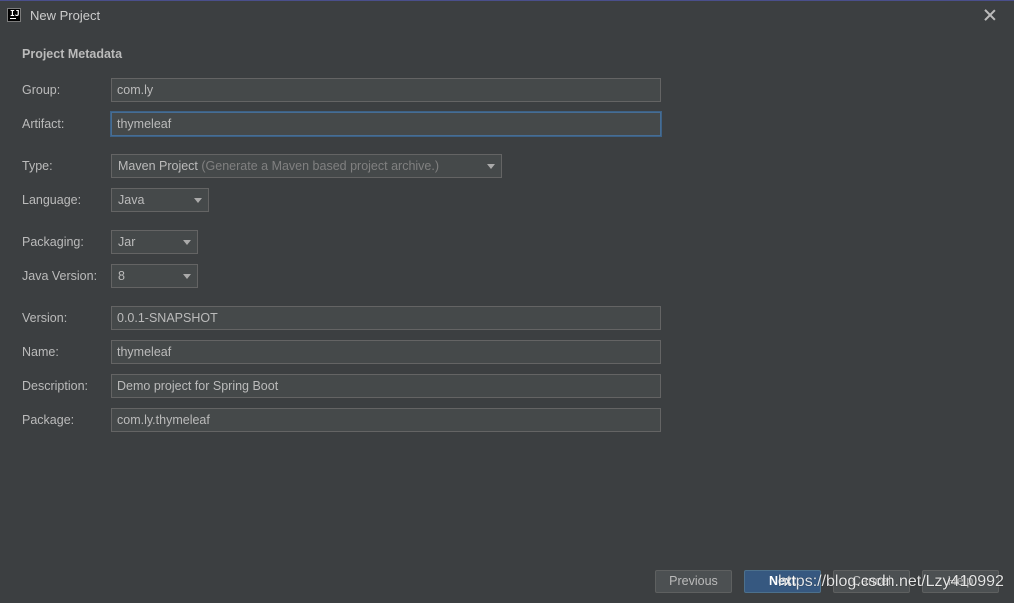 Image resolution: width=1014 pixels, height=603 pixels. What do you see at coordinates (386, 386) in the screenshot?
I see `description-input` at bounding box center [386, 386].